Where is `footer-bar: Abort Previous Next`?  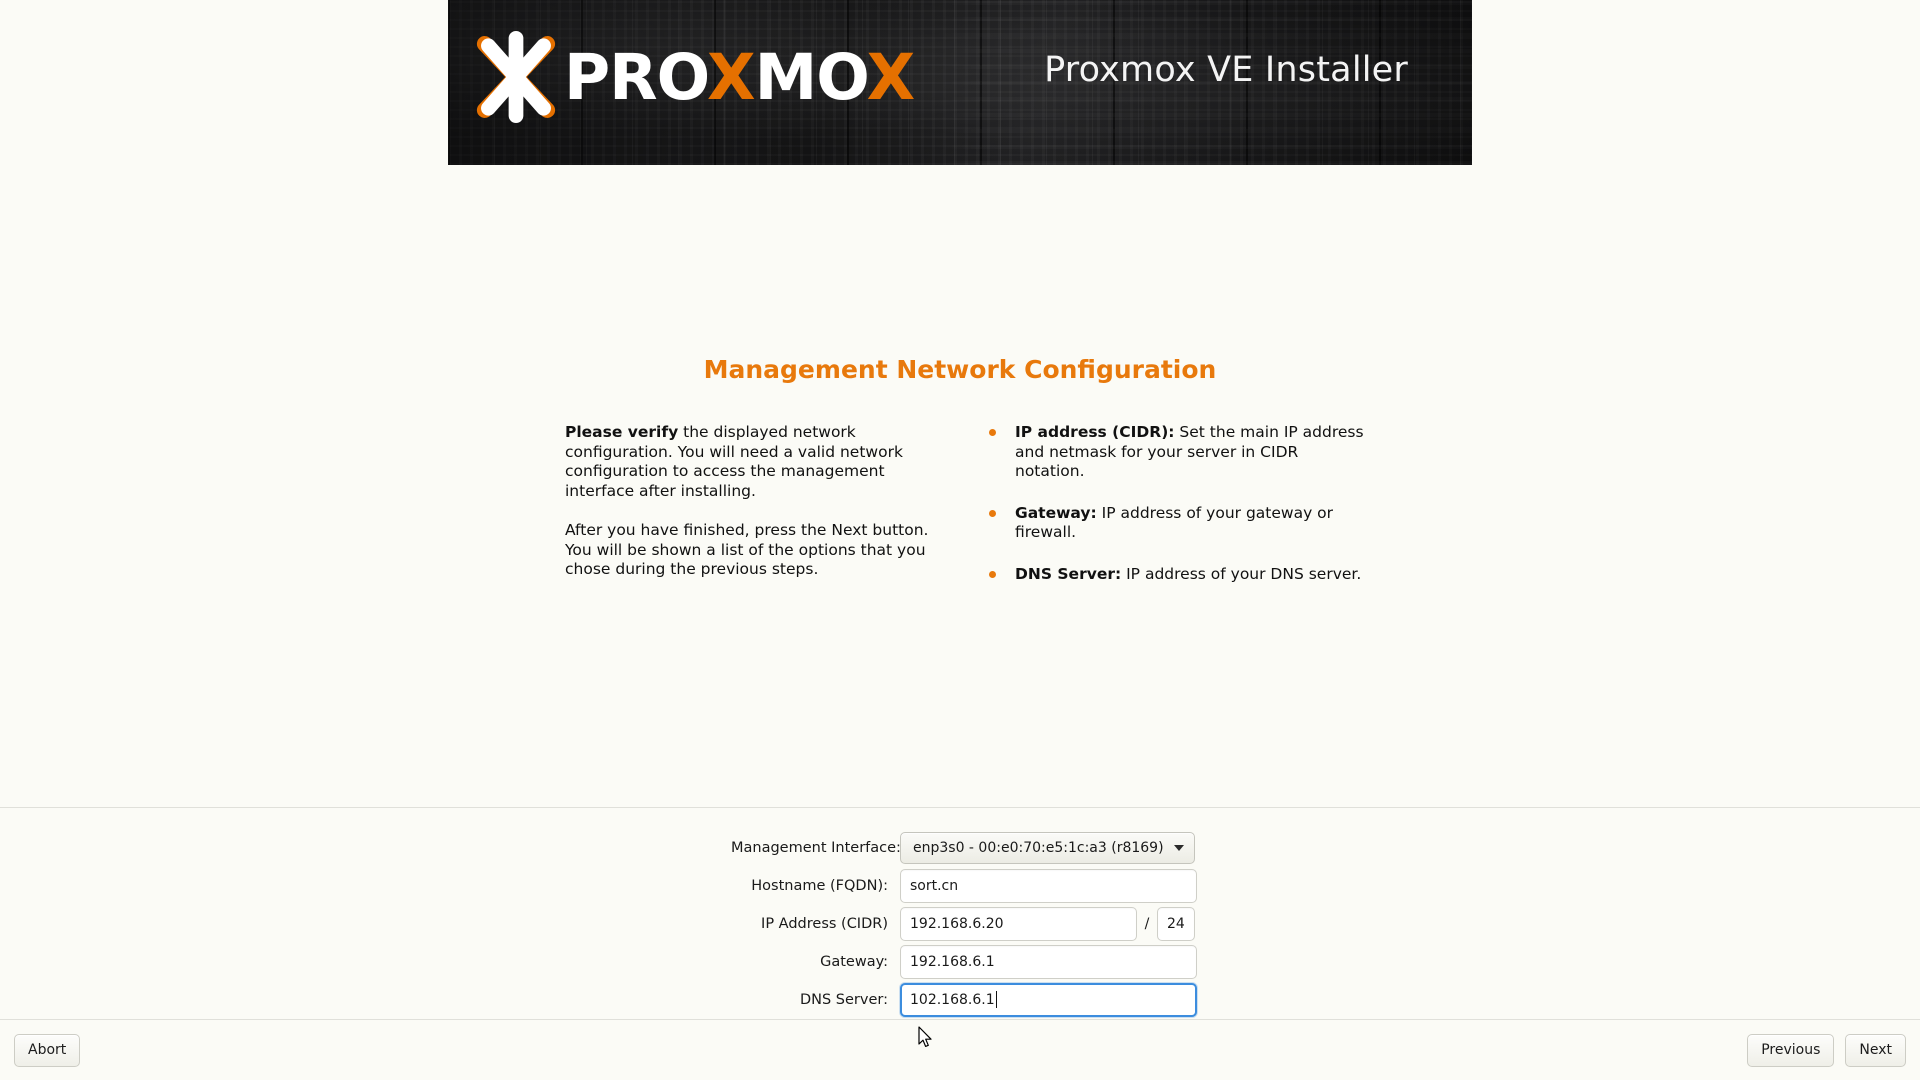
footer-bar: Abort Previous Next is located at coordinates (960, 1050).